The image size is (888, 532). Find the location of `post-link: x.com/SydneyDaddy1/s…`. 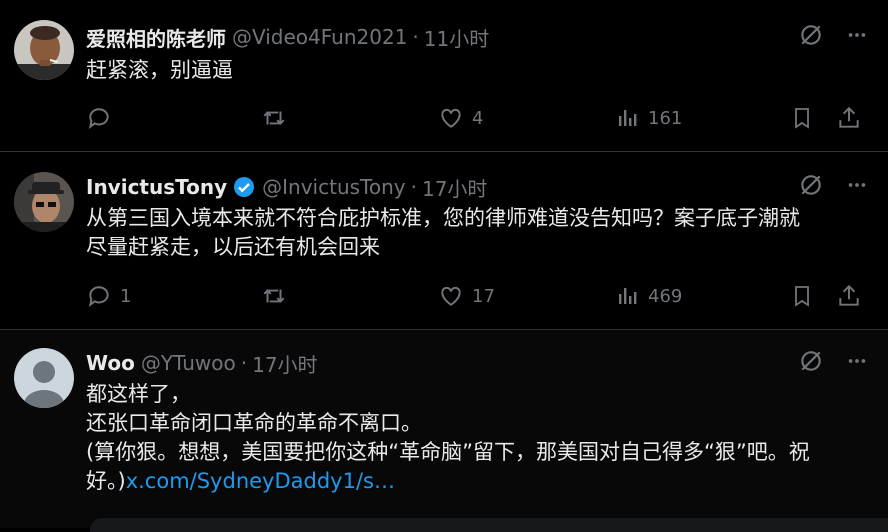

post-link: x.com/SydneyDaddy1/s… is located at coordinates (260, 481).